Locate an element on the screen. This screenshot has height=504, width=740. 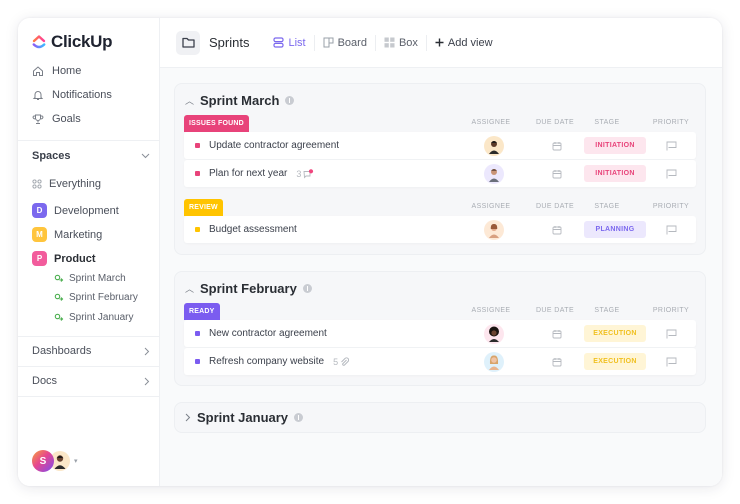
tab-list: List is located at coordinates (289, 43).